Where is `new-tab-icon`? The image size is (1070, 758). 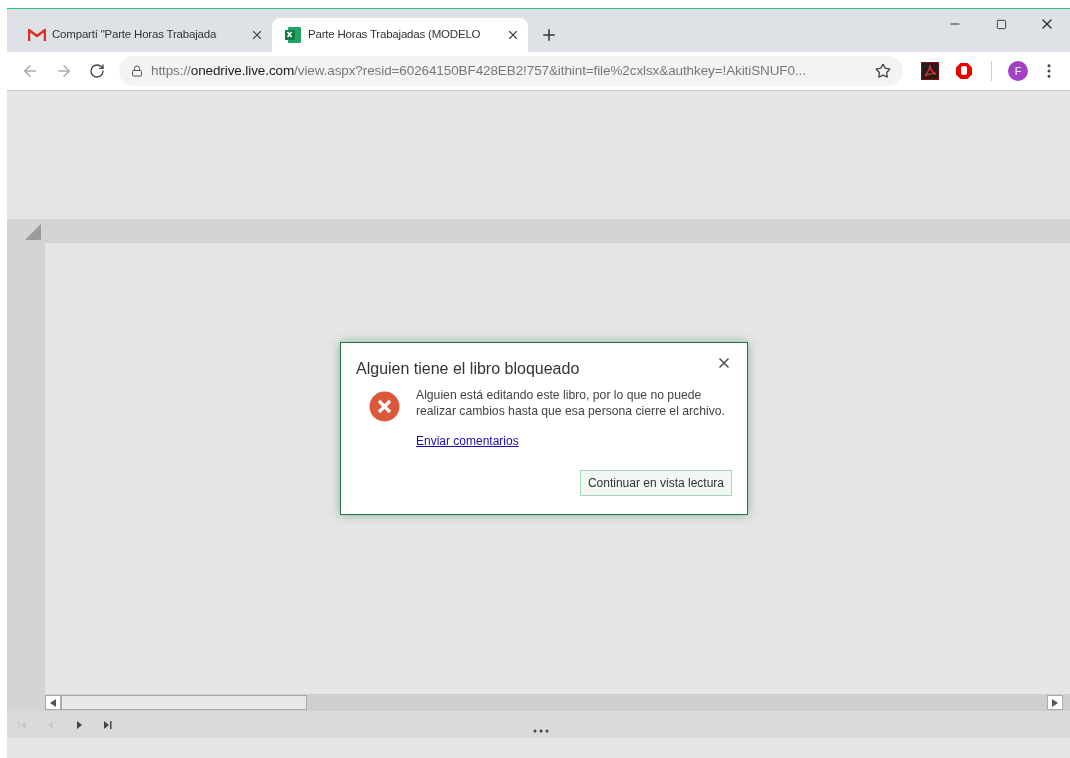
new-tab-icon is located at coordinates (549, 35).